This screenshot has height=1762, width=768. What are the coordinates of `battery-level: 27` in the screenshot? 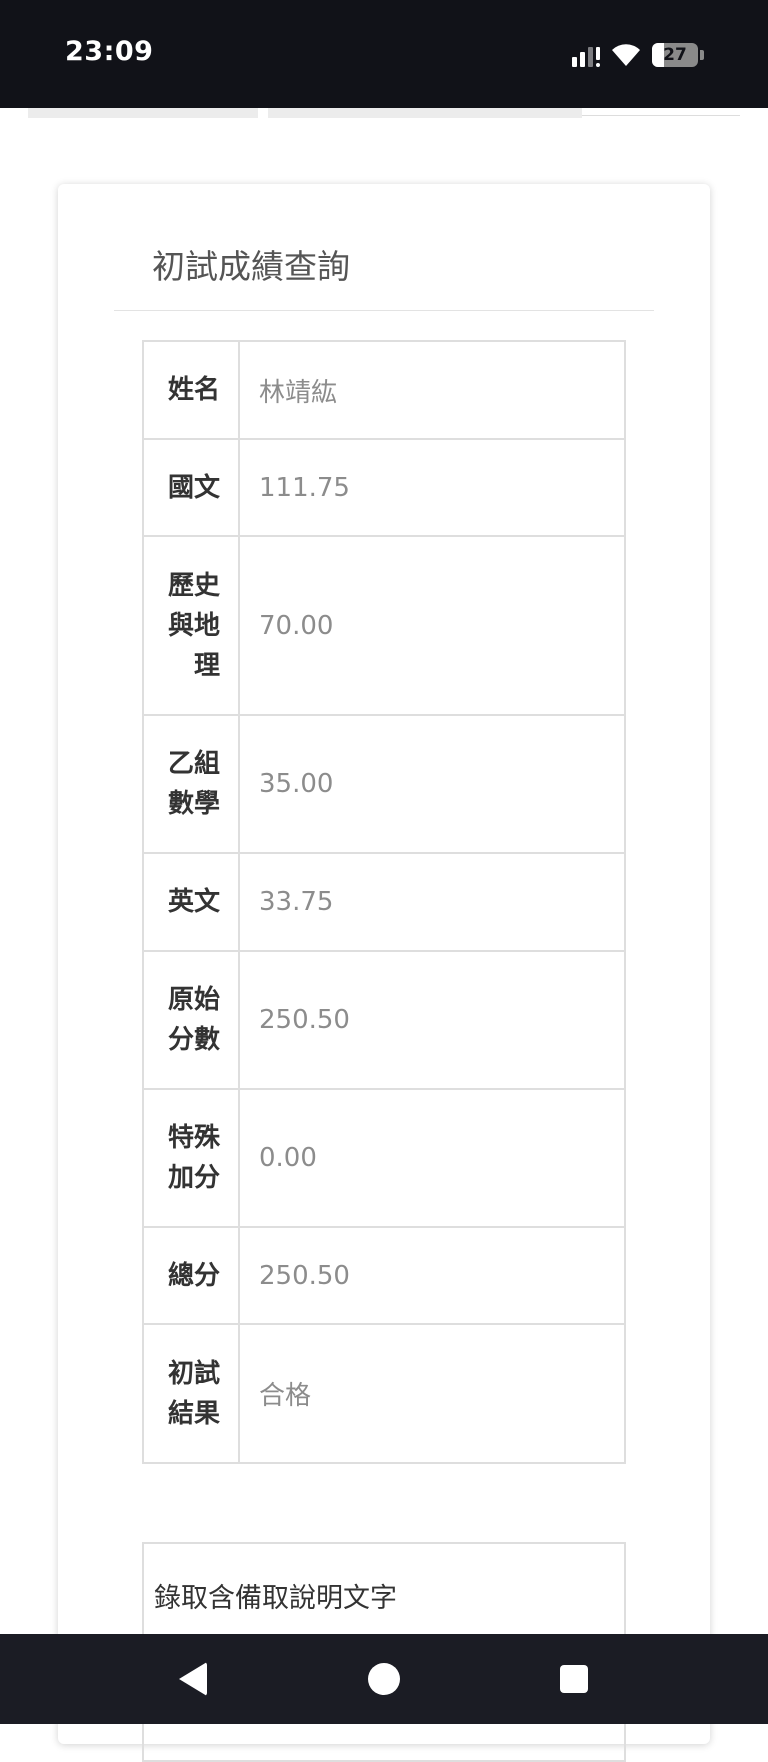 It's located at (675, 55).